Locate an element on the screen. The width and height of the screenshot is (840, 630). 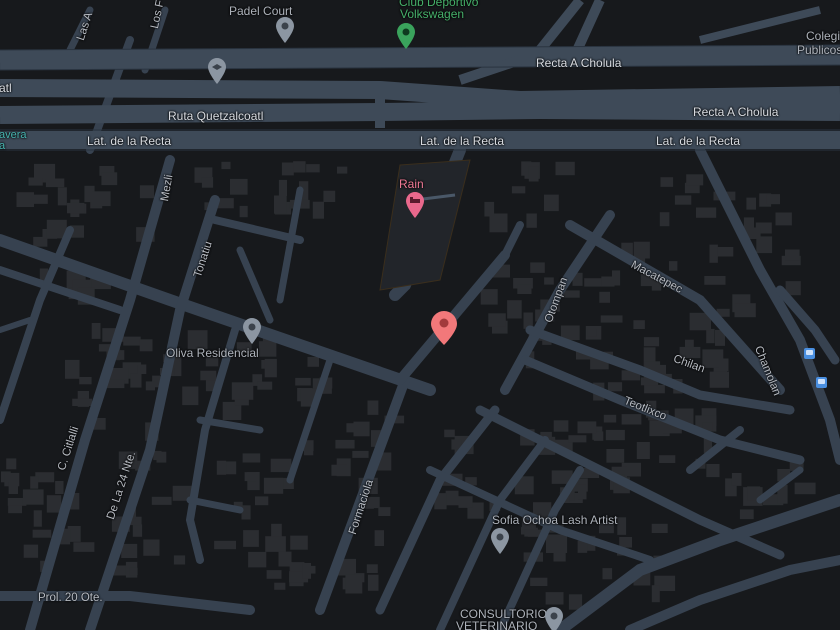
place-label-left-edge-2: a is located at coordinates (2, 146).